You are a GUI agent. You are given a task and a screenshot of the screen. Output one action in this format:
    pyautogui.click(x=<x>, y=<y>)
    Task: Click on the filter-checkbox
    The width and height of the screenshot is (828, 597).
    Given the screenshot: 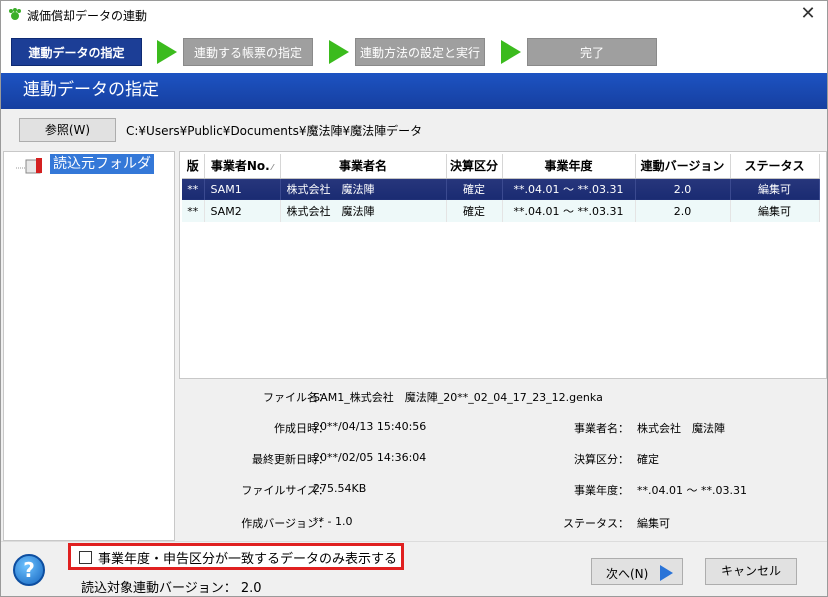 What is the action you would take?
    pyautogui.click(x=85, y=557)
    